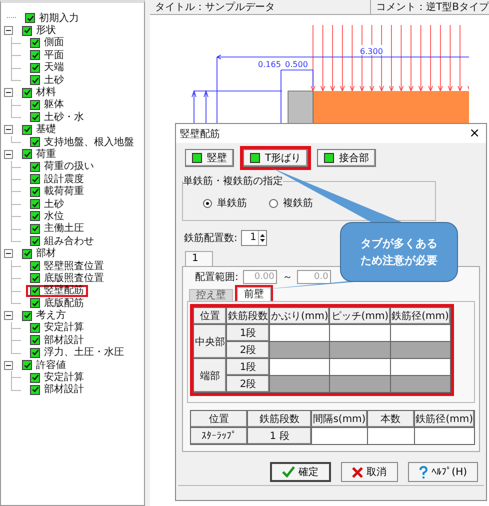 The image size is (489, 506). What do you see at coordinates (69, 166) in the screenshot?
I see `tree-item: 荷重の扱い` at bounding box center [69, 166].